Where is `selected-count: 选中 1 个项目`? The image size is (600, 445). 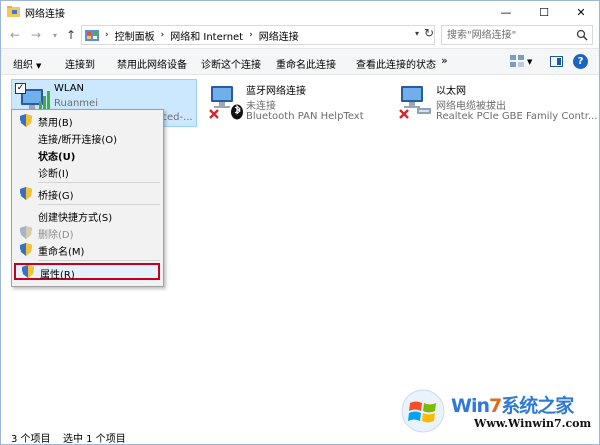 selected-count: 选中 1 个项目 is located at coordinates (94, 439).